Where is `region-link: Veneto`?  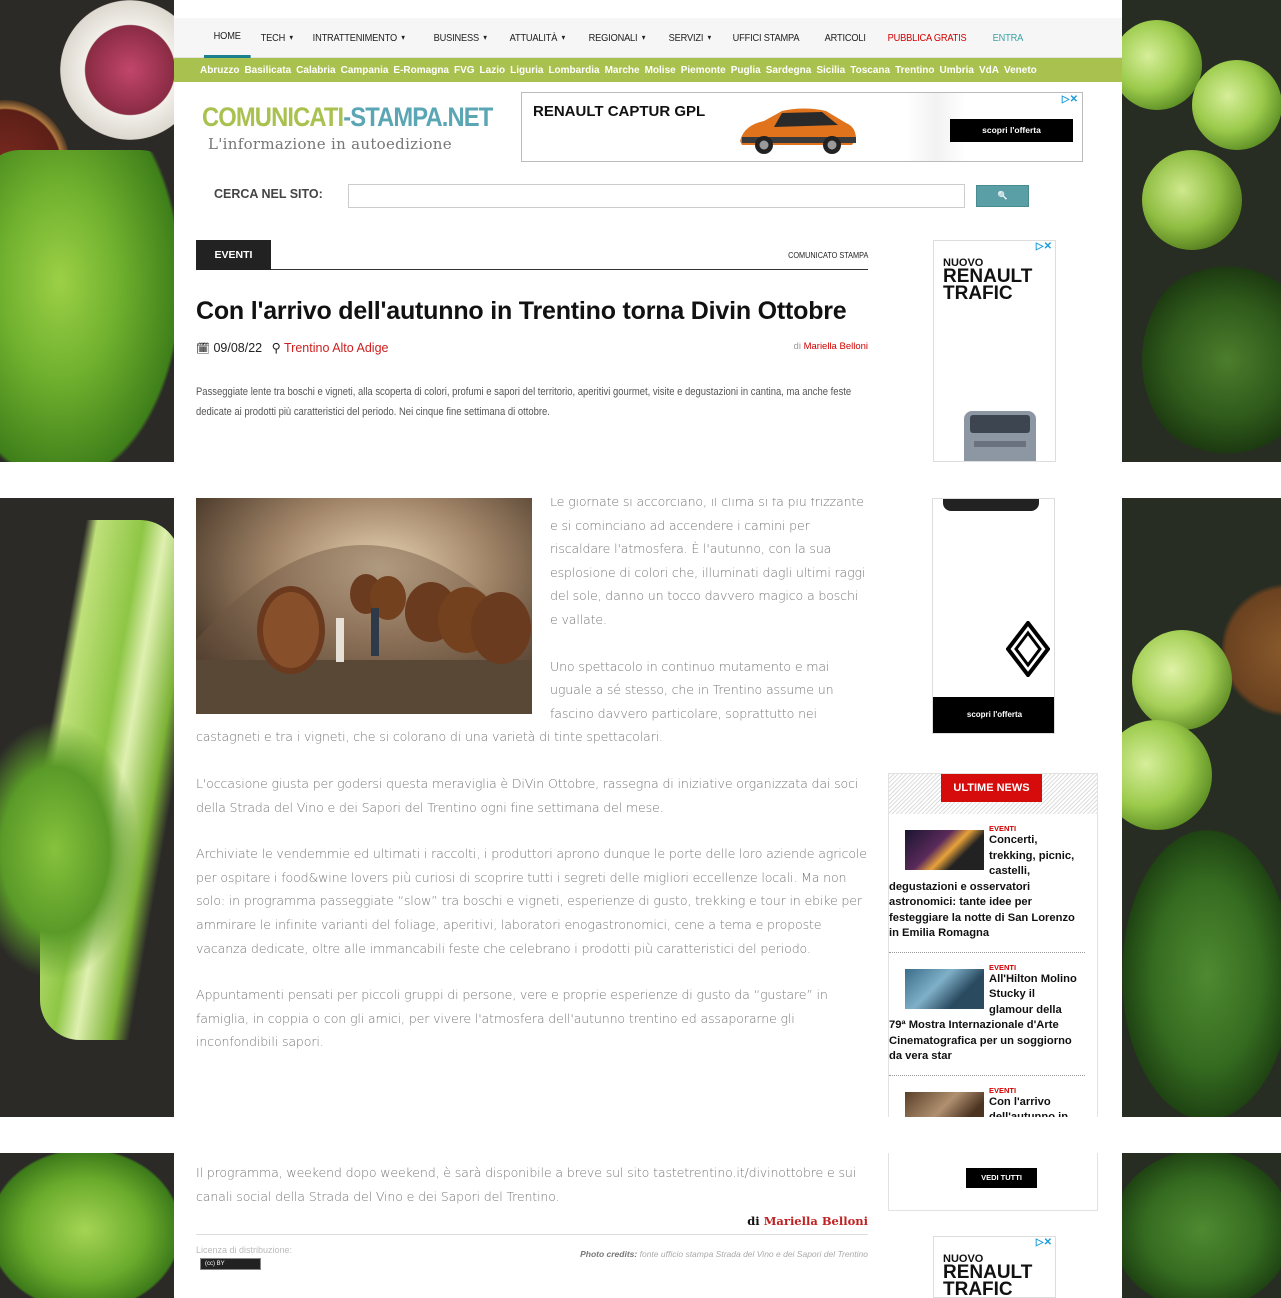
region-link: Veneto is located at coordinates (1020, 70).